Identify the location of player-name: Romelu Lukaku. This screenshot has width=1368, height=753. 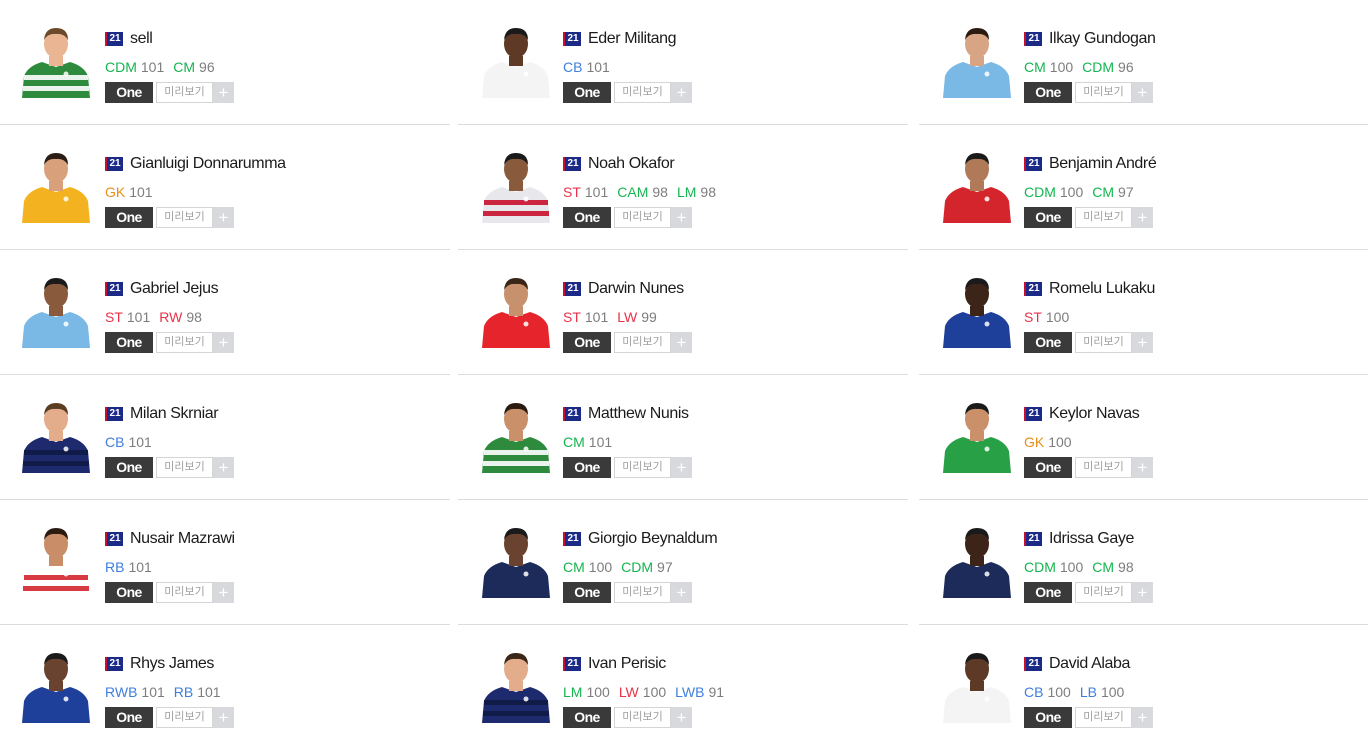
(1102, 289).